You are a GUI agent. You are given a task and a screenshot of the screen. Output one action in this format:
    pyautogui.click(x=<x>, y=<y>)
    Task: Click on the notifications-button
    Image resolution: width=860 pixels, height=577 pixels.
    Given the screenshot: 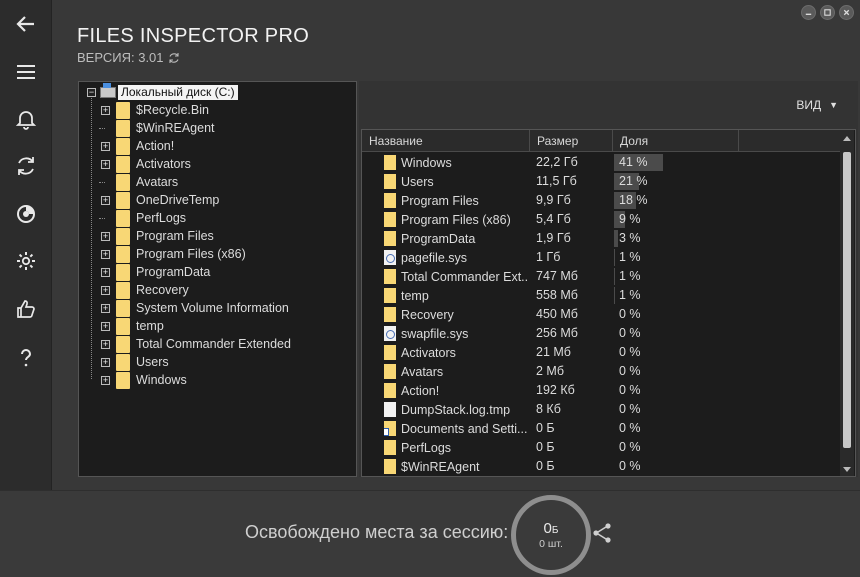 What is the action you would take?
    pyautogui.click(x=26, y=119)
    